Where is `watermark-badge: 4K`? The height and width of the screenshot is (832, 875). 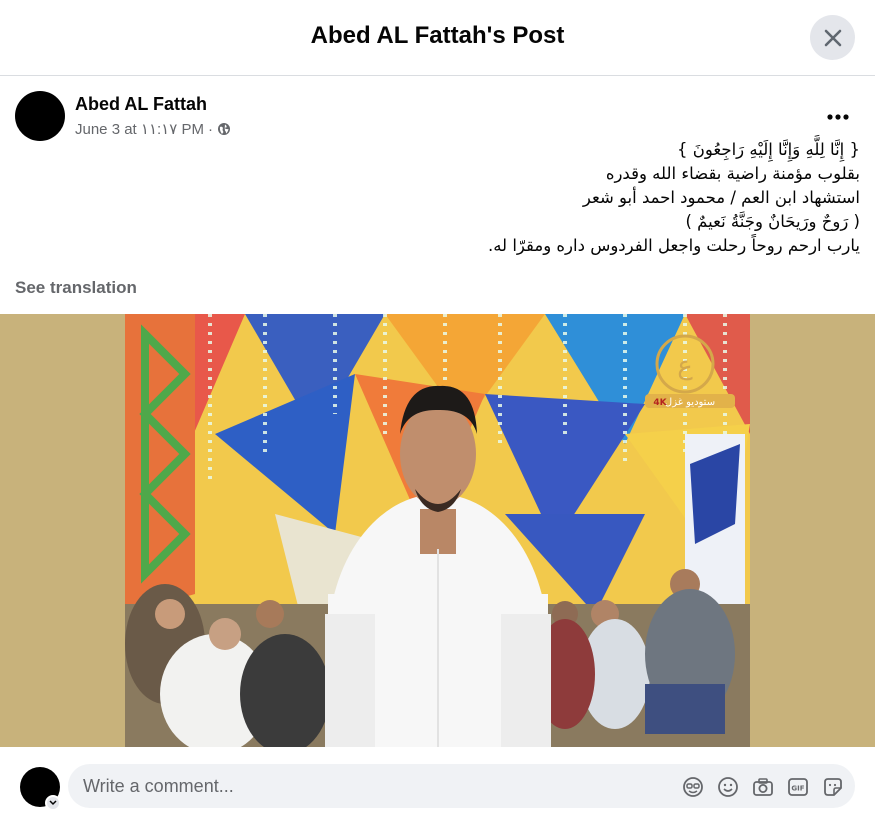 watermark-badge: 4K is located at coordinates (660, 403).